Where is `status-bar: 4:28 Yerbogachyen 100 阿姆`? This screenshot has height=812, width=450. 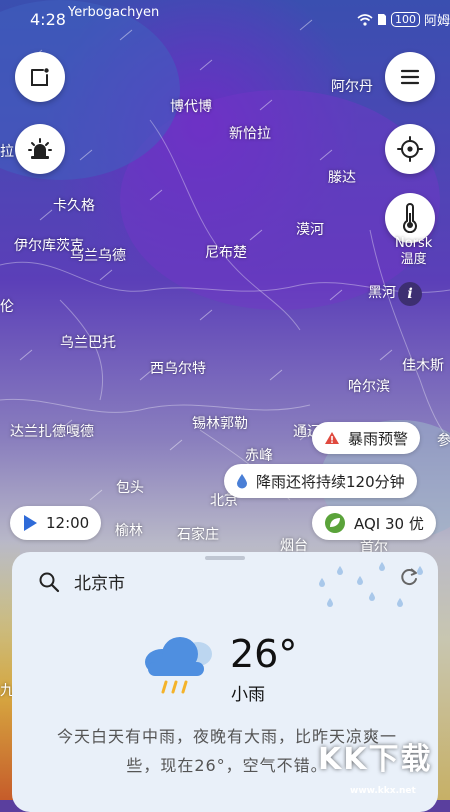
status-bar: 4:28 Yerbogachyen 100 阿姆 is located at coordinates (225, 18).